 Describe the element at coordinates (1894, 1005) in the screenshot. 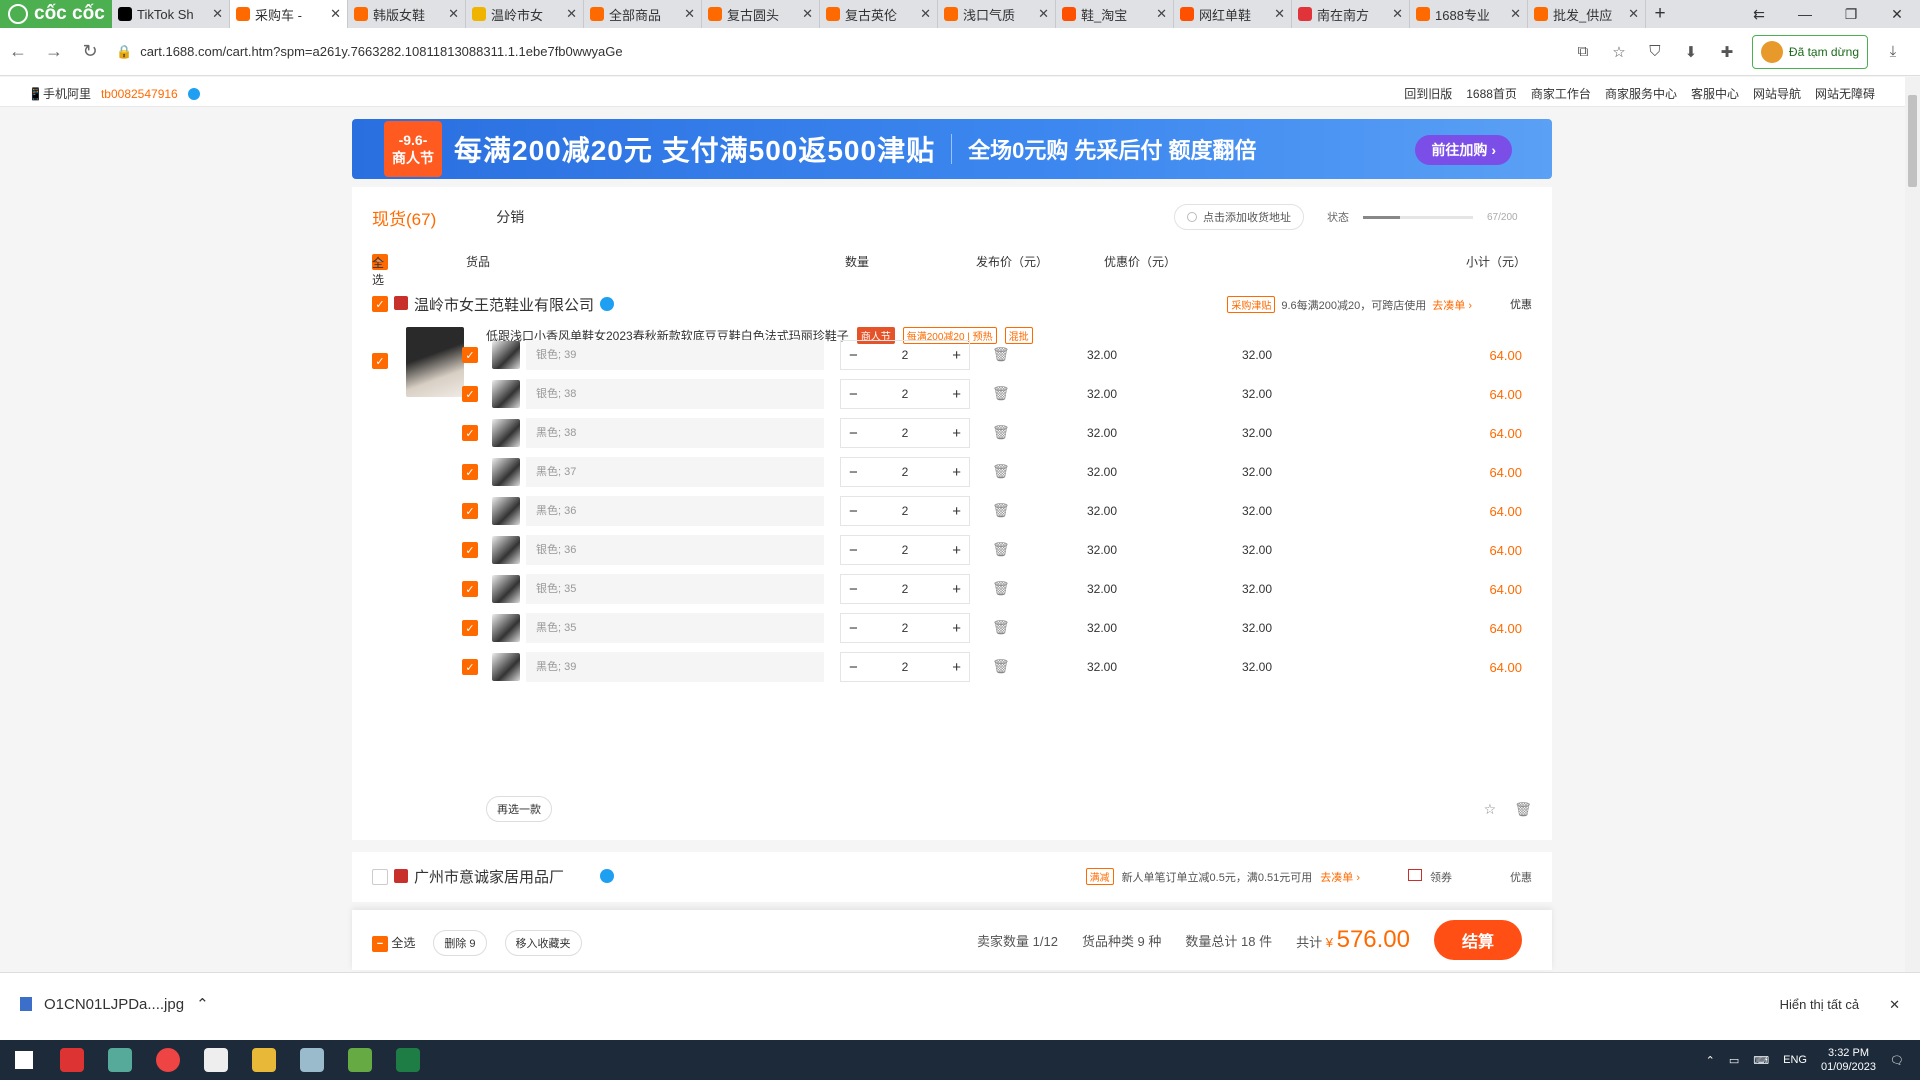

I see `close-icon: ✕` at that location.